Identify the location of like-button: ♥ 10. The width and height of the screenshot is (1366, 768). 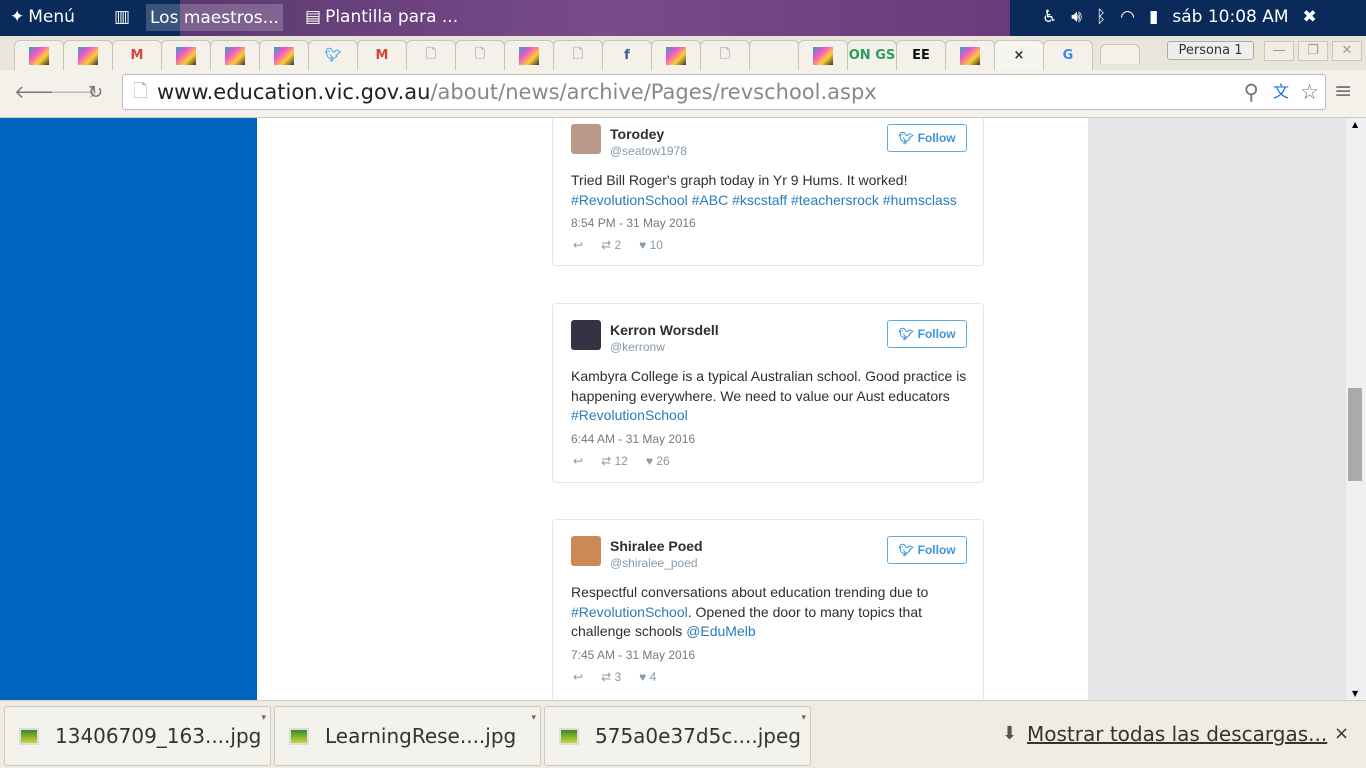
(651, 245).